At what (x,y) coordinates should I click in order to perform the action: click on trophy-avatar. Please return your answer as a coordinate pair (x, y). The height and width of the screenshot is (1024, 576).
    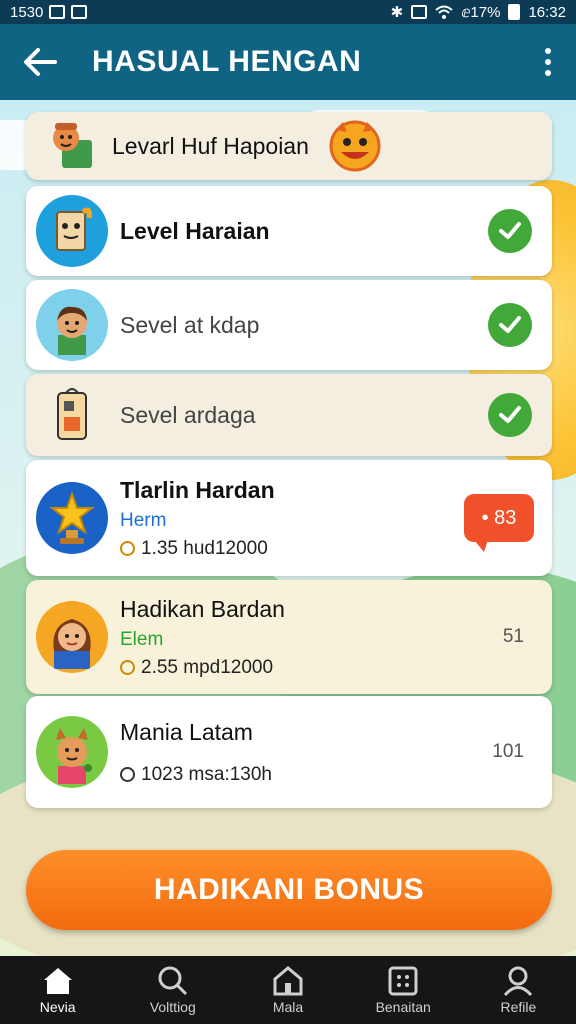
    Looking at the image, I should click on (72, 518).